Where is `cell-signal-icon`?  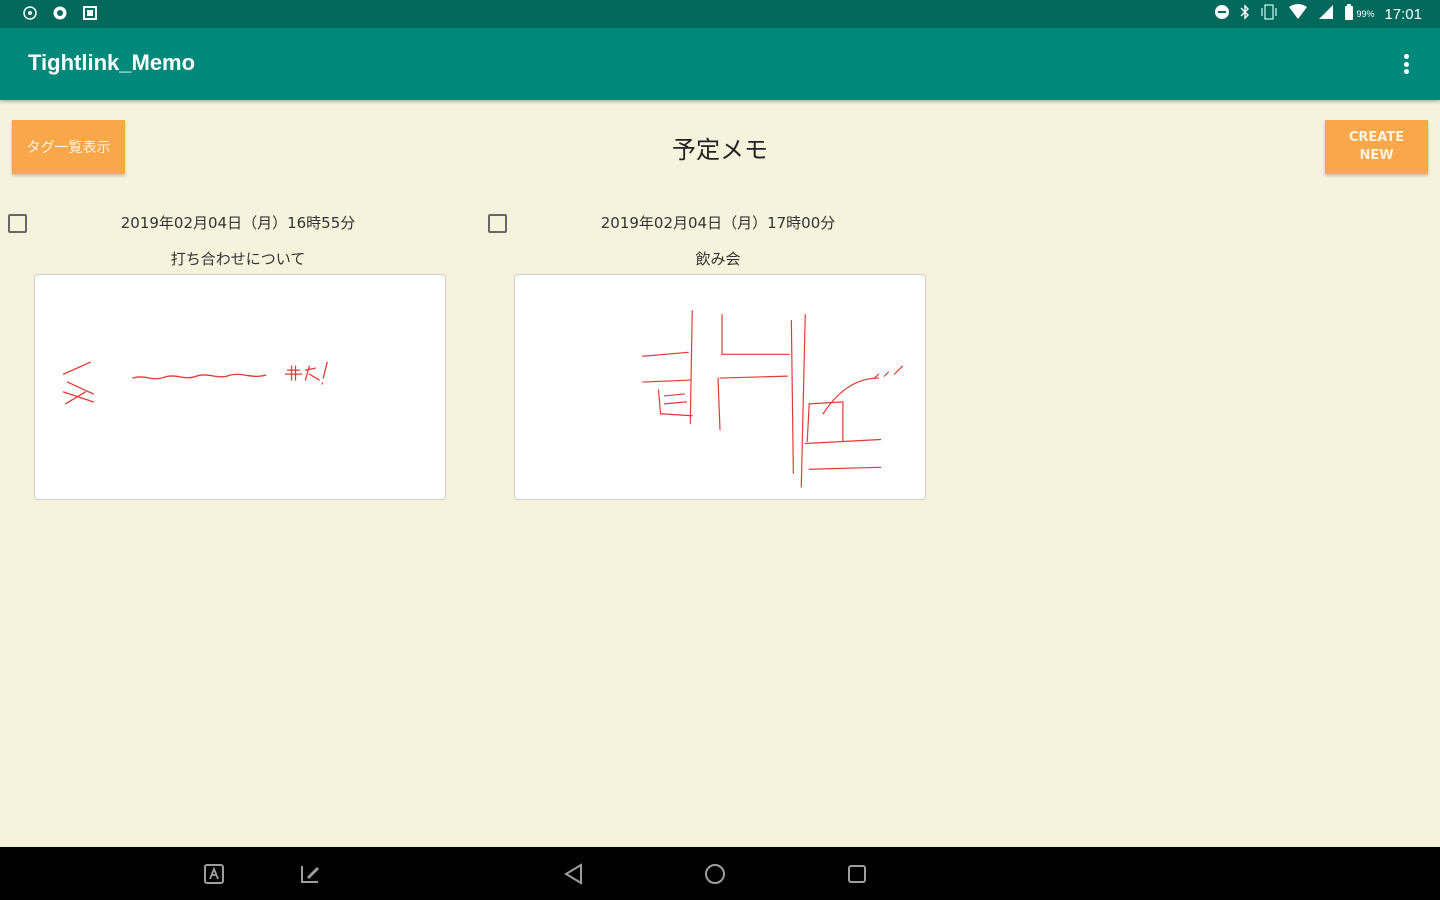 cell-signal-icon is located at coordinates (1326, 14).